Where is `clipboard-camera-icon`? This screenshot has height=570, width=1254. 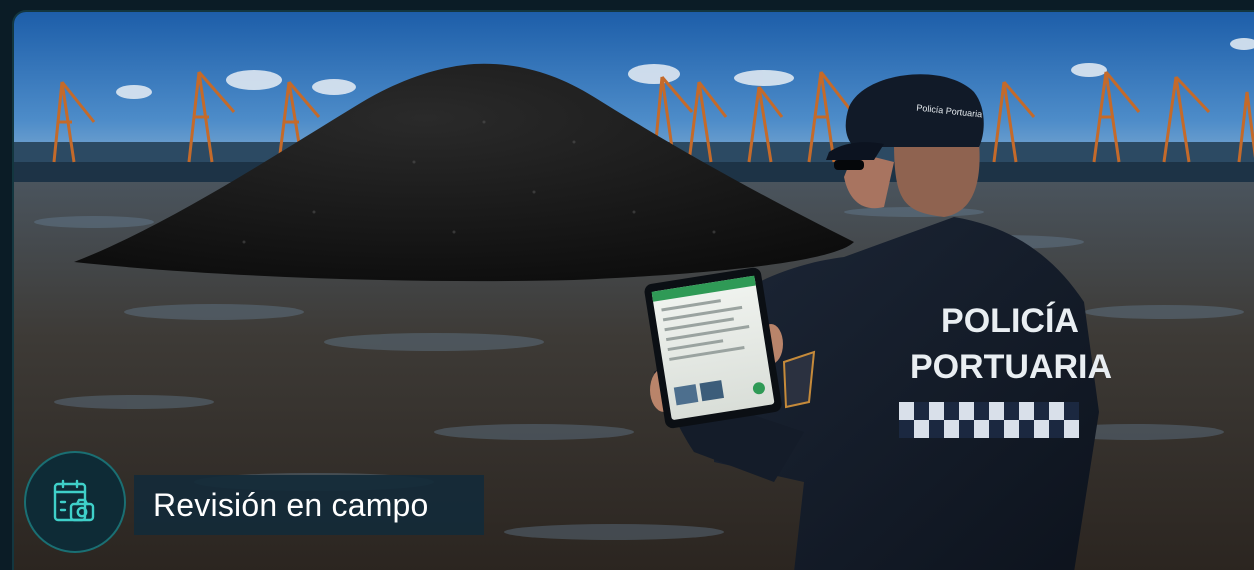
clipboard-camera-icon is located at coordinates (74, 500).